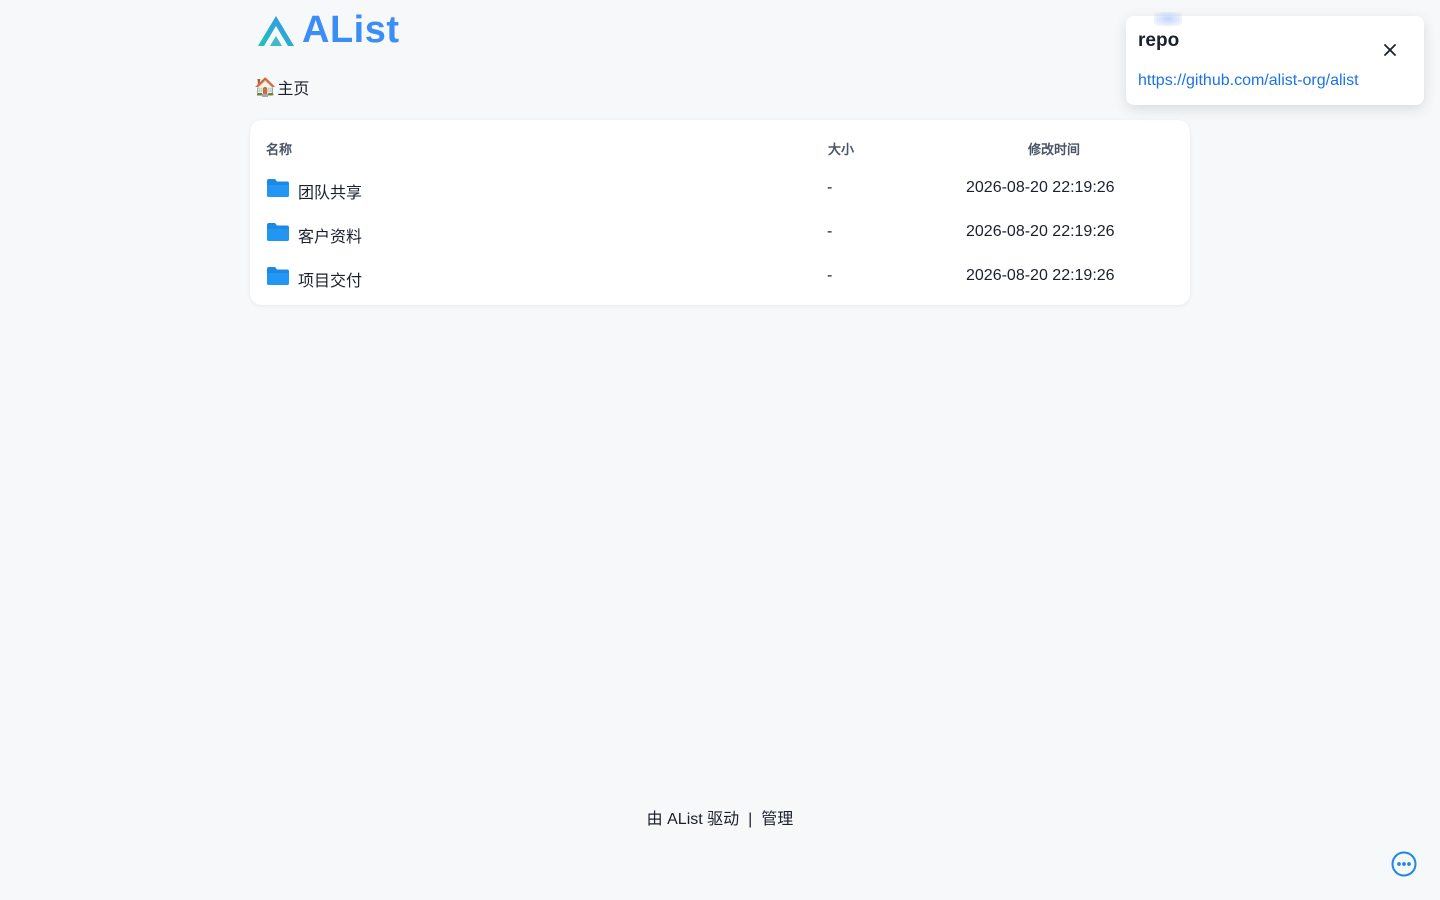 Image resolution: width=1440 pixels, height=900 pixels. Describe the element at coordinates (265, 87) in the screenshot. I see `home-icon: 🏠` at that location.